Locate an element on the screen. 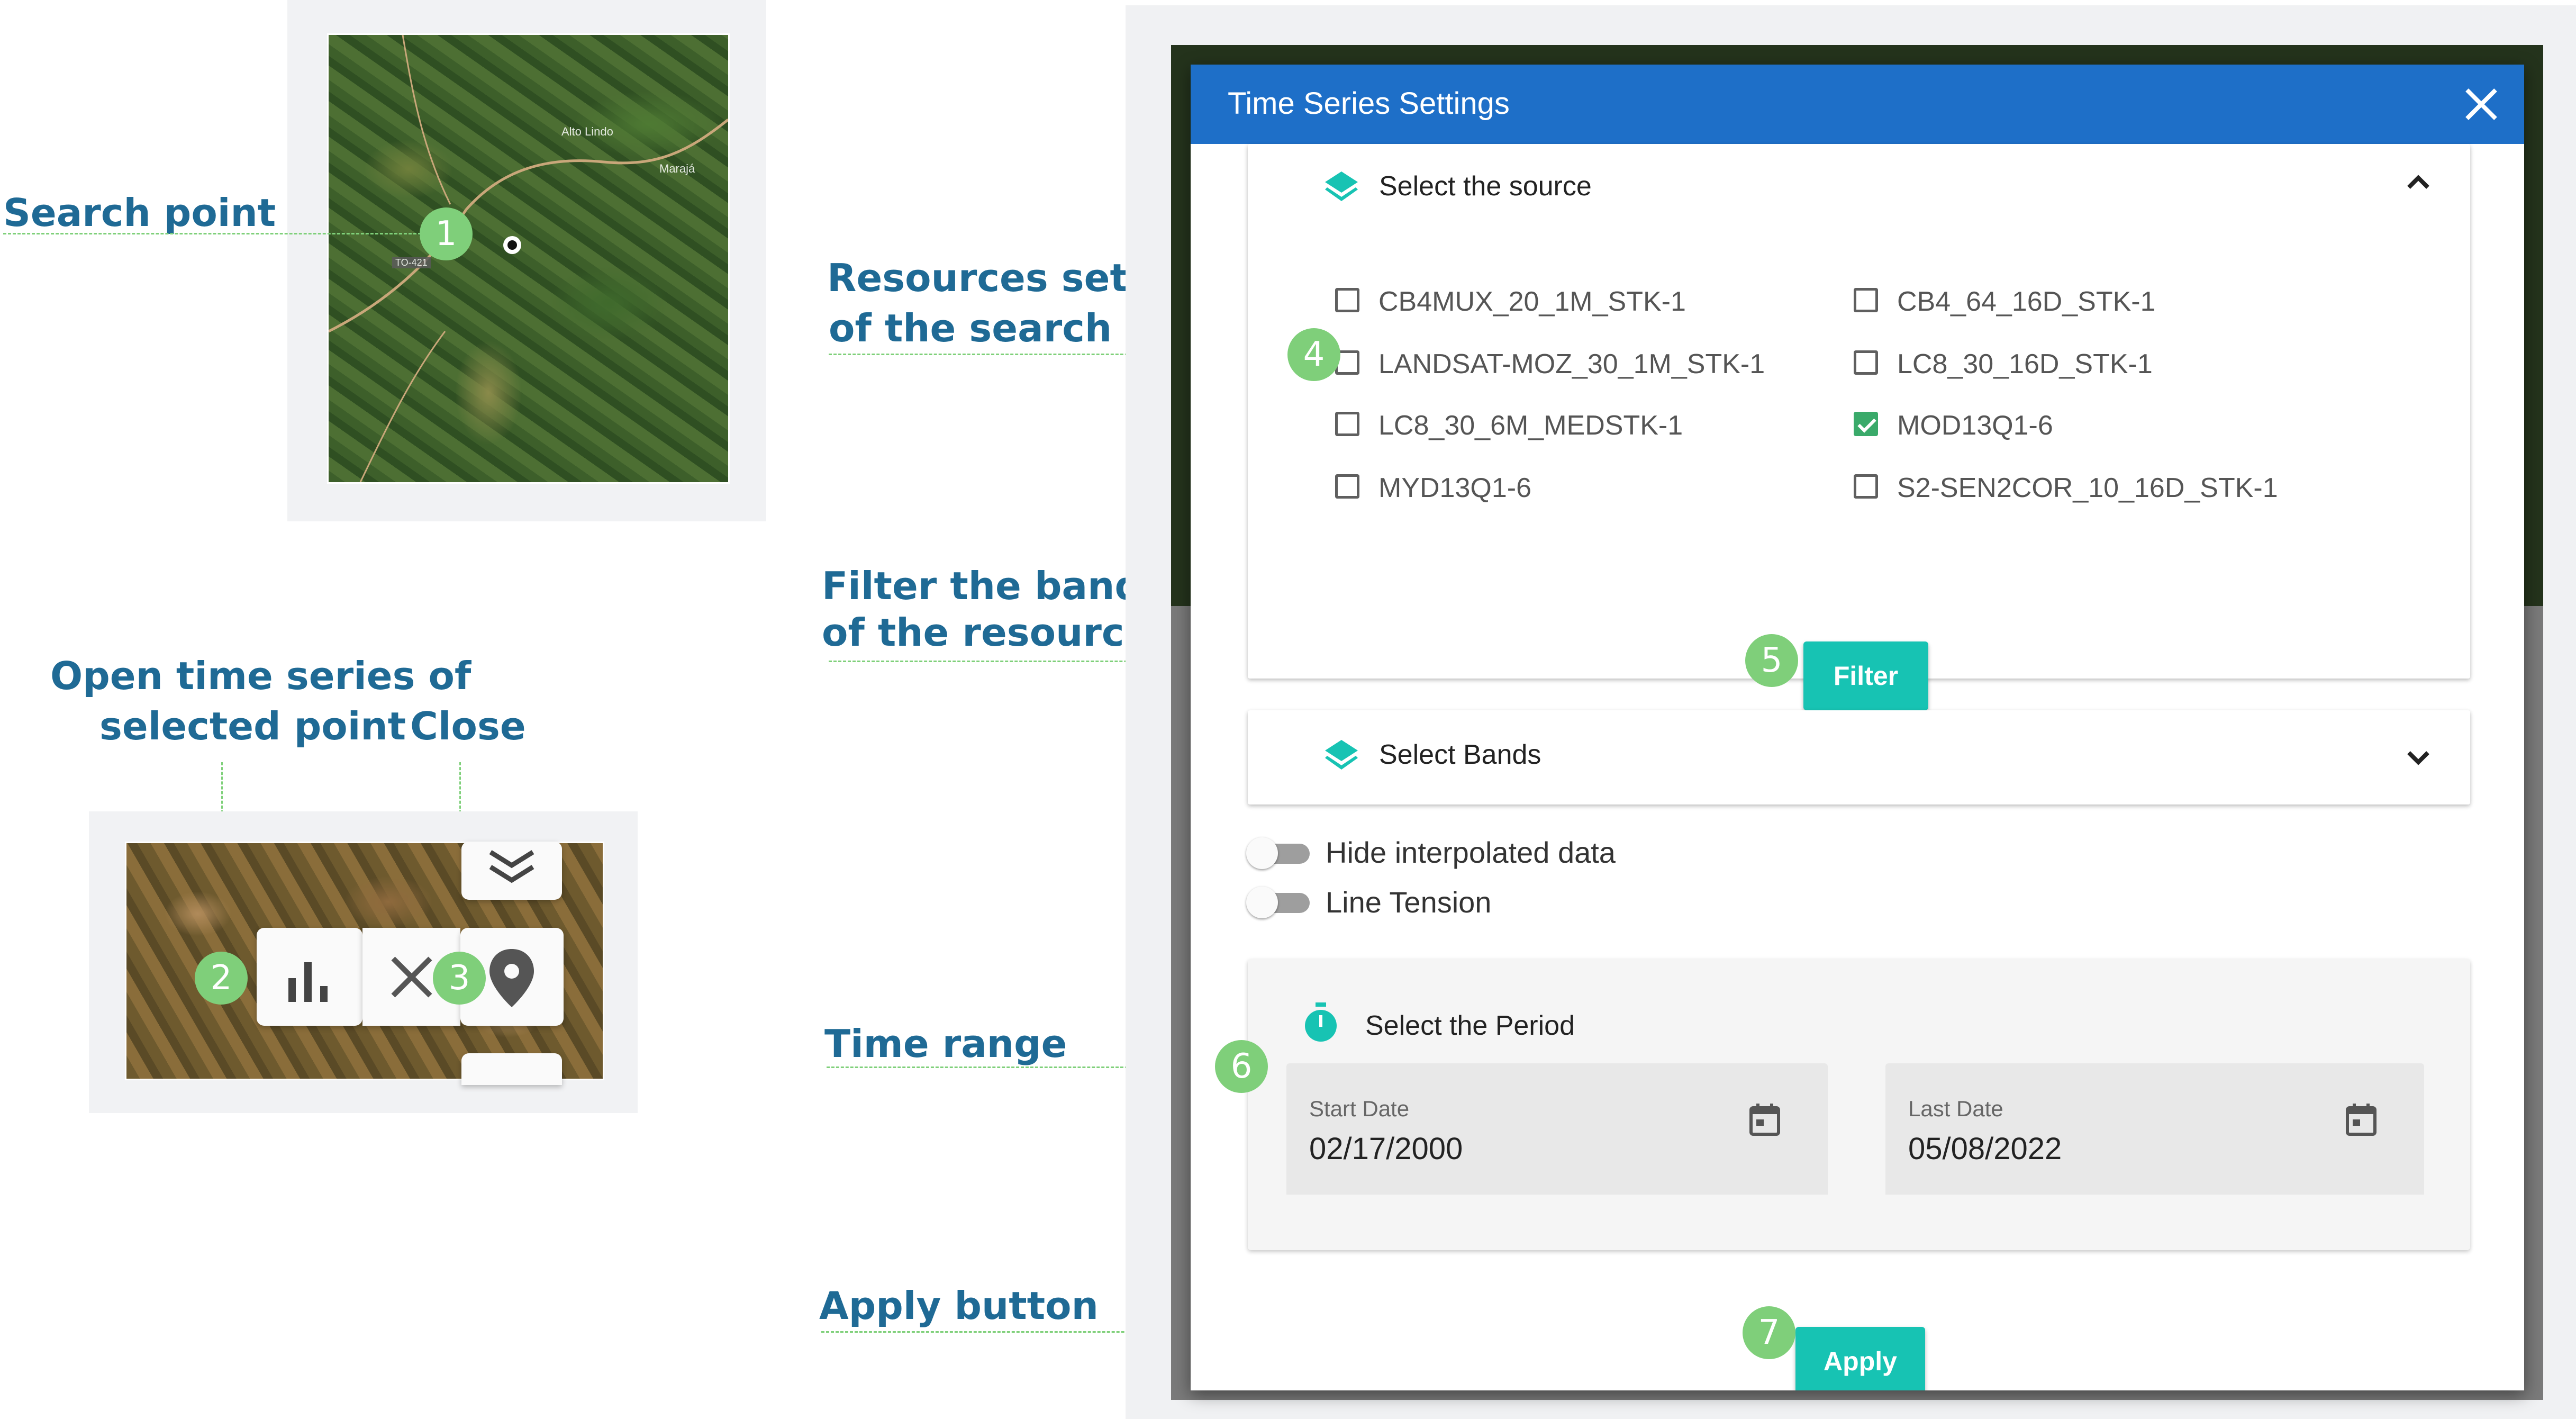 This screenshot has width=2576, height=1419. toolbar-partial-button is located at coordinates (511, 1069).